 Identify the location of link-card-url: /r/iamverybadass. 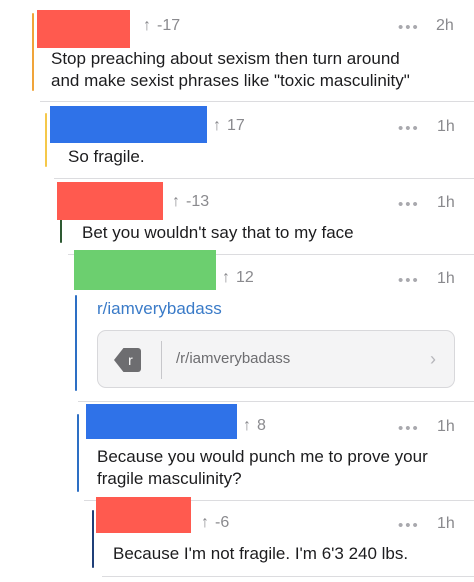
(233, 358).